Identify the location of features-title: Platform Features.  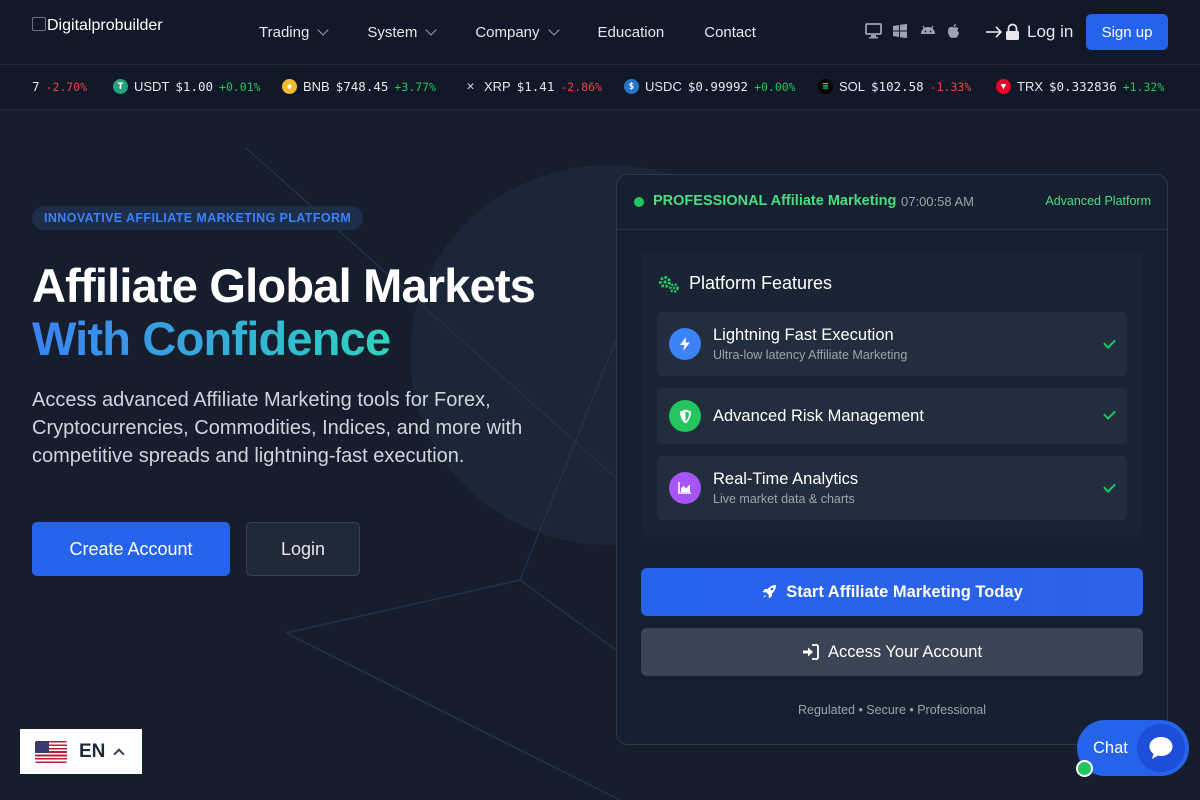
(744, 283).